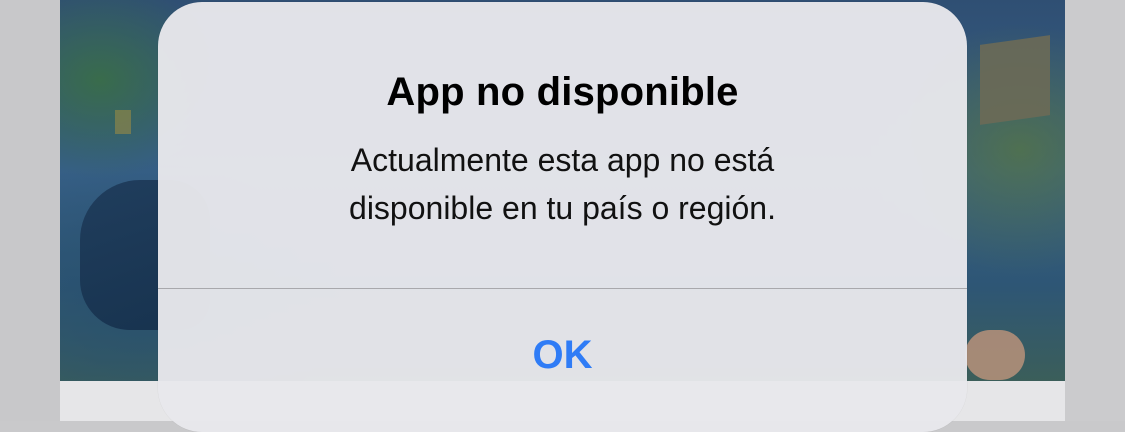 The image size is (1125, 432). Describe the element at coordinates (30, 210) in the screenshot. I see `left-edge` at that location.